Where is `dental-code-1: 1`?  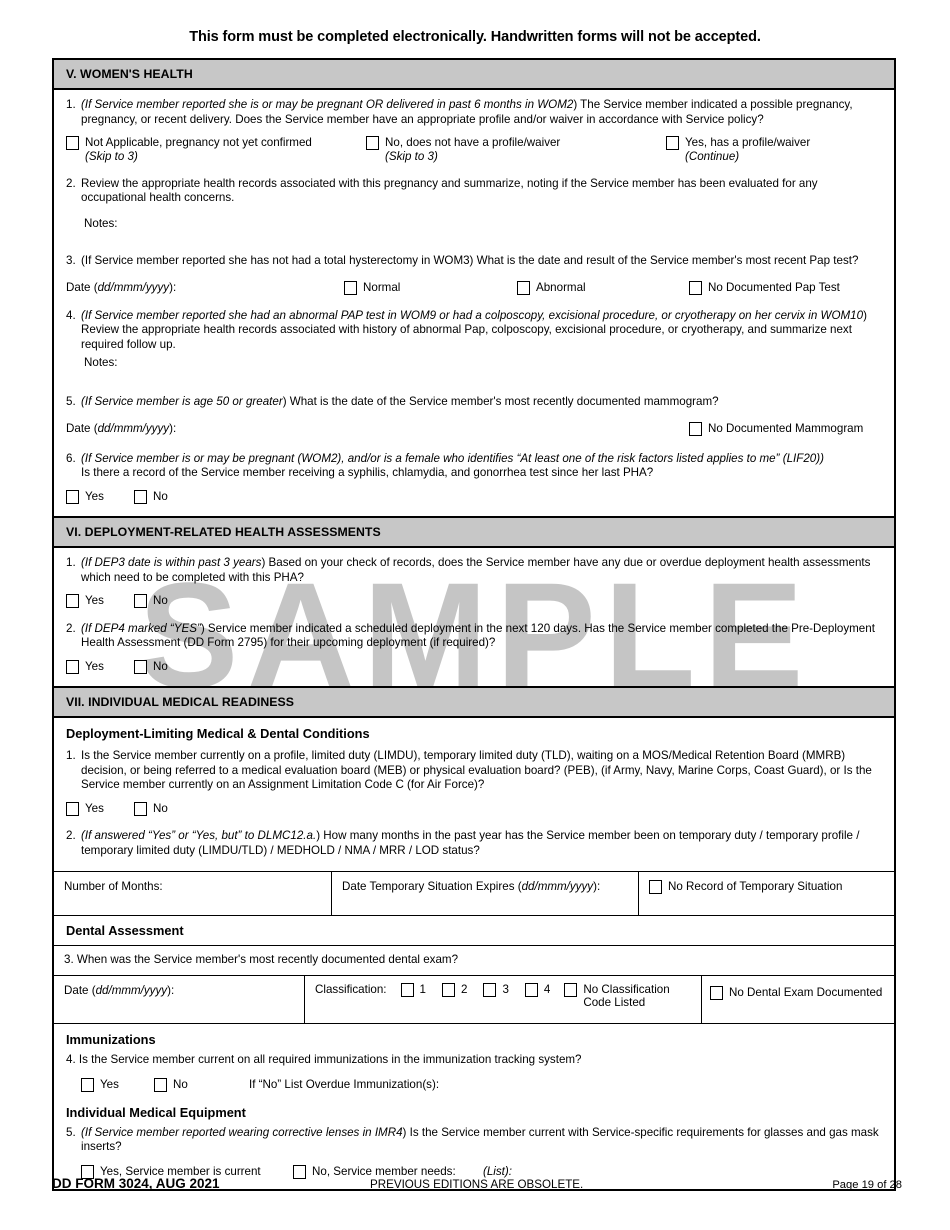
dental-code-1: 1 is located at coordinates (413, 989).